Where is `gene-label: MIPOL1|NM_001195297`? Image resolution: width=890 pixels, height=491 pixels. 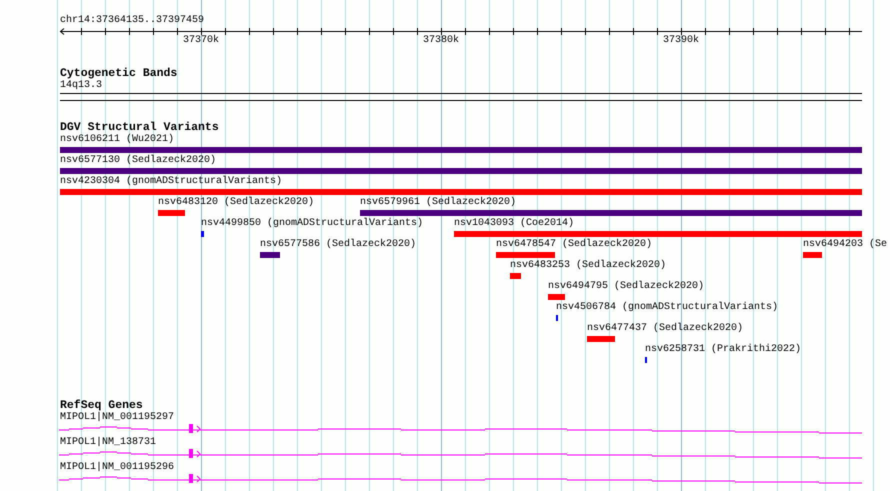
gene-label: MIPOL1|NM_001195297 is located at coordinates (117, 418).